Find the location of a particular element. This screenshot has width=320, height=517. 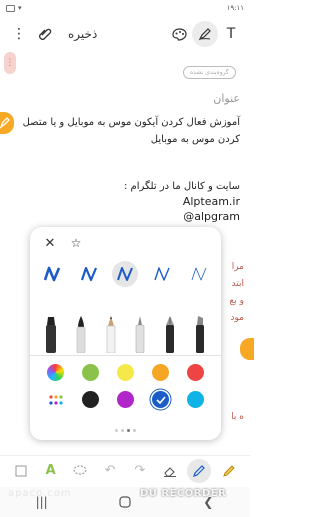

color-palette is located at coordinates (125, 391).